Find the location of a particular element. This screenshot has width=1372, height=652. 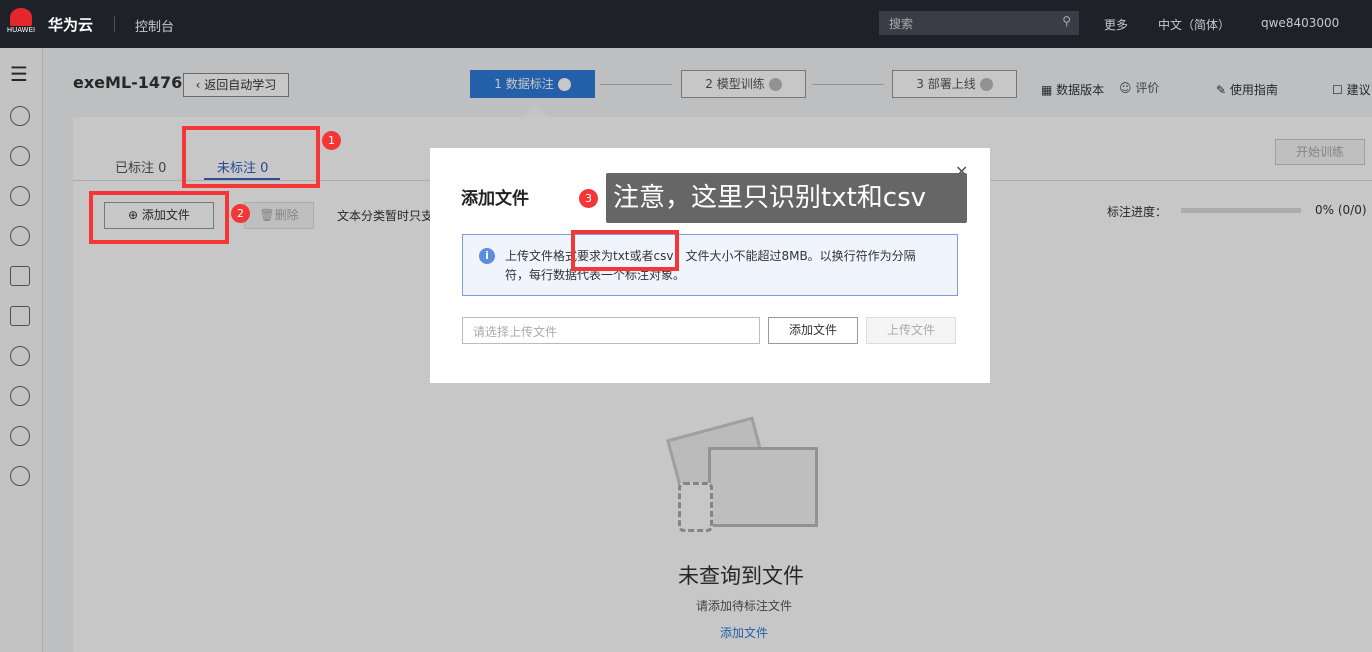

dialog-title: 添加文件 is located at coordinates (495, 199).